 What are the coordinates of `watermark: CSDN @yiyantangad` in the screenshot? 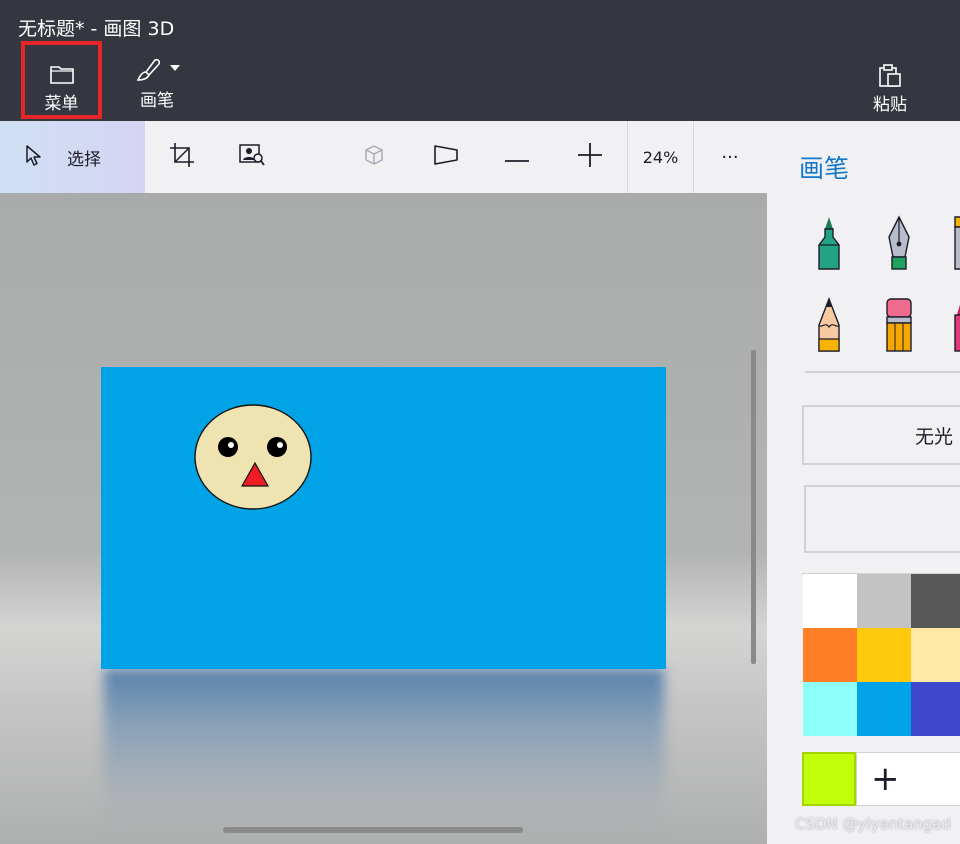 It's located at (873, 824).